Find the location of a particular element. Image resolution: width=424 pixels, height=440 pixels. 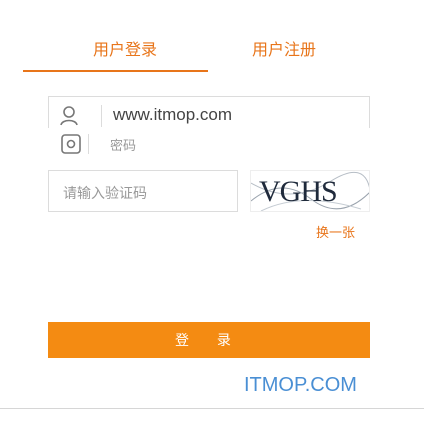

tab-login: 用户登录 is located at coordinates (125, 48).